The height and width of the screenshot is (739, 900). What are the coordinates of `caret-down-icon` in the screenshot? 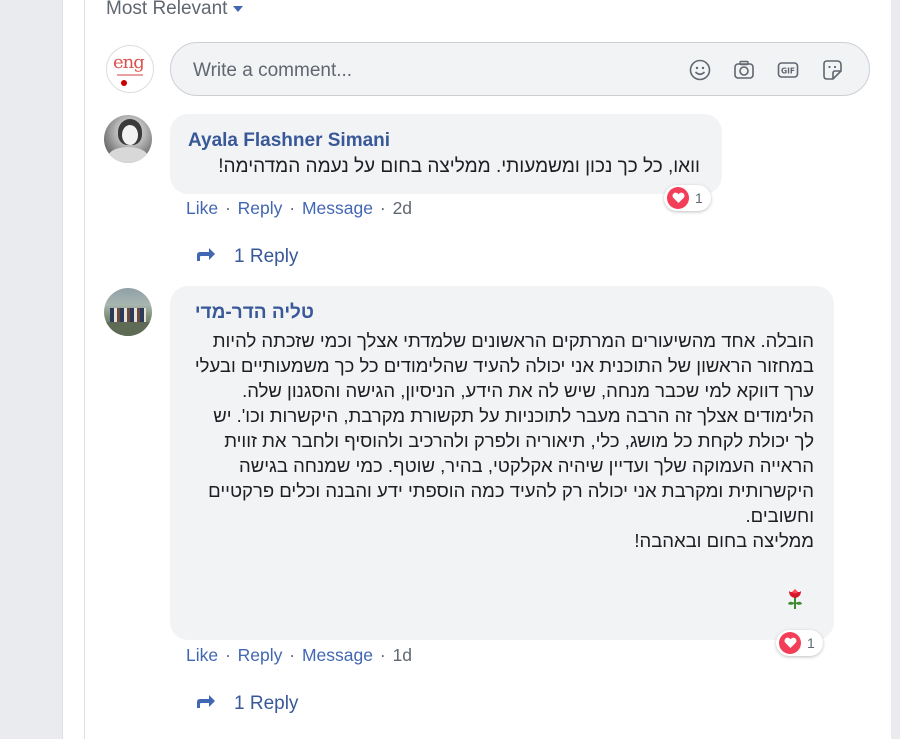 It's located at (238, 8).